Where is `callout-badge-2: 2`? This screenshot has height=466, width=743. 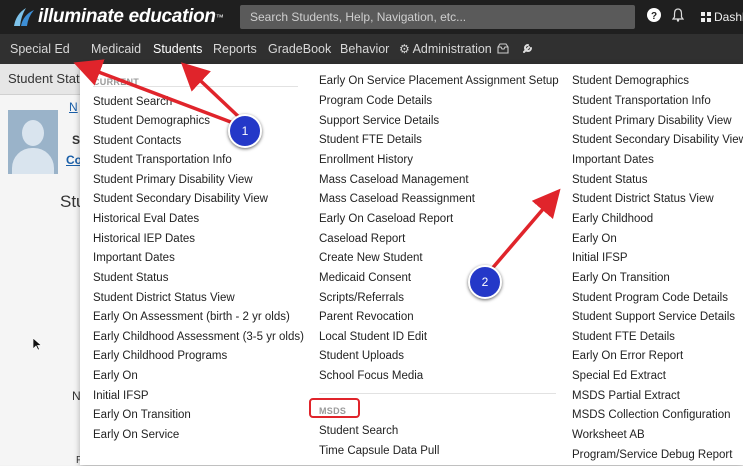 callout-badge-2: 2 is located at coordinates (485, 282).